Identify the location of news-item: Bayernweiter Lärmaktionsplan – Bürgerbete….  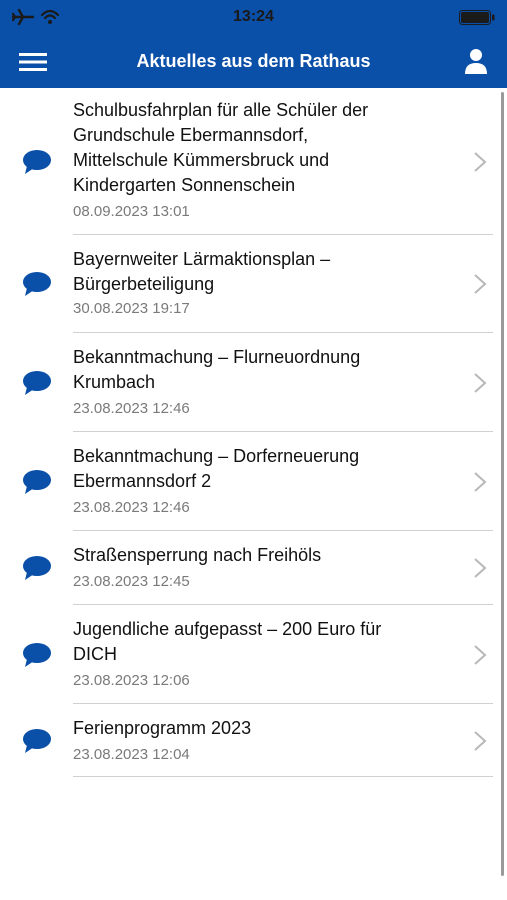
(253, 284).